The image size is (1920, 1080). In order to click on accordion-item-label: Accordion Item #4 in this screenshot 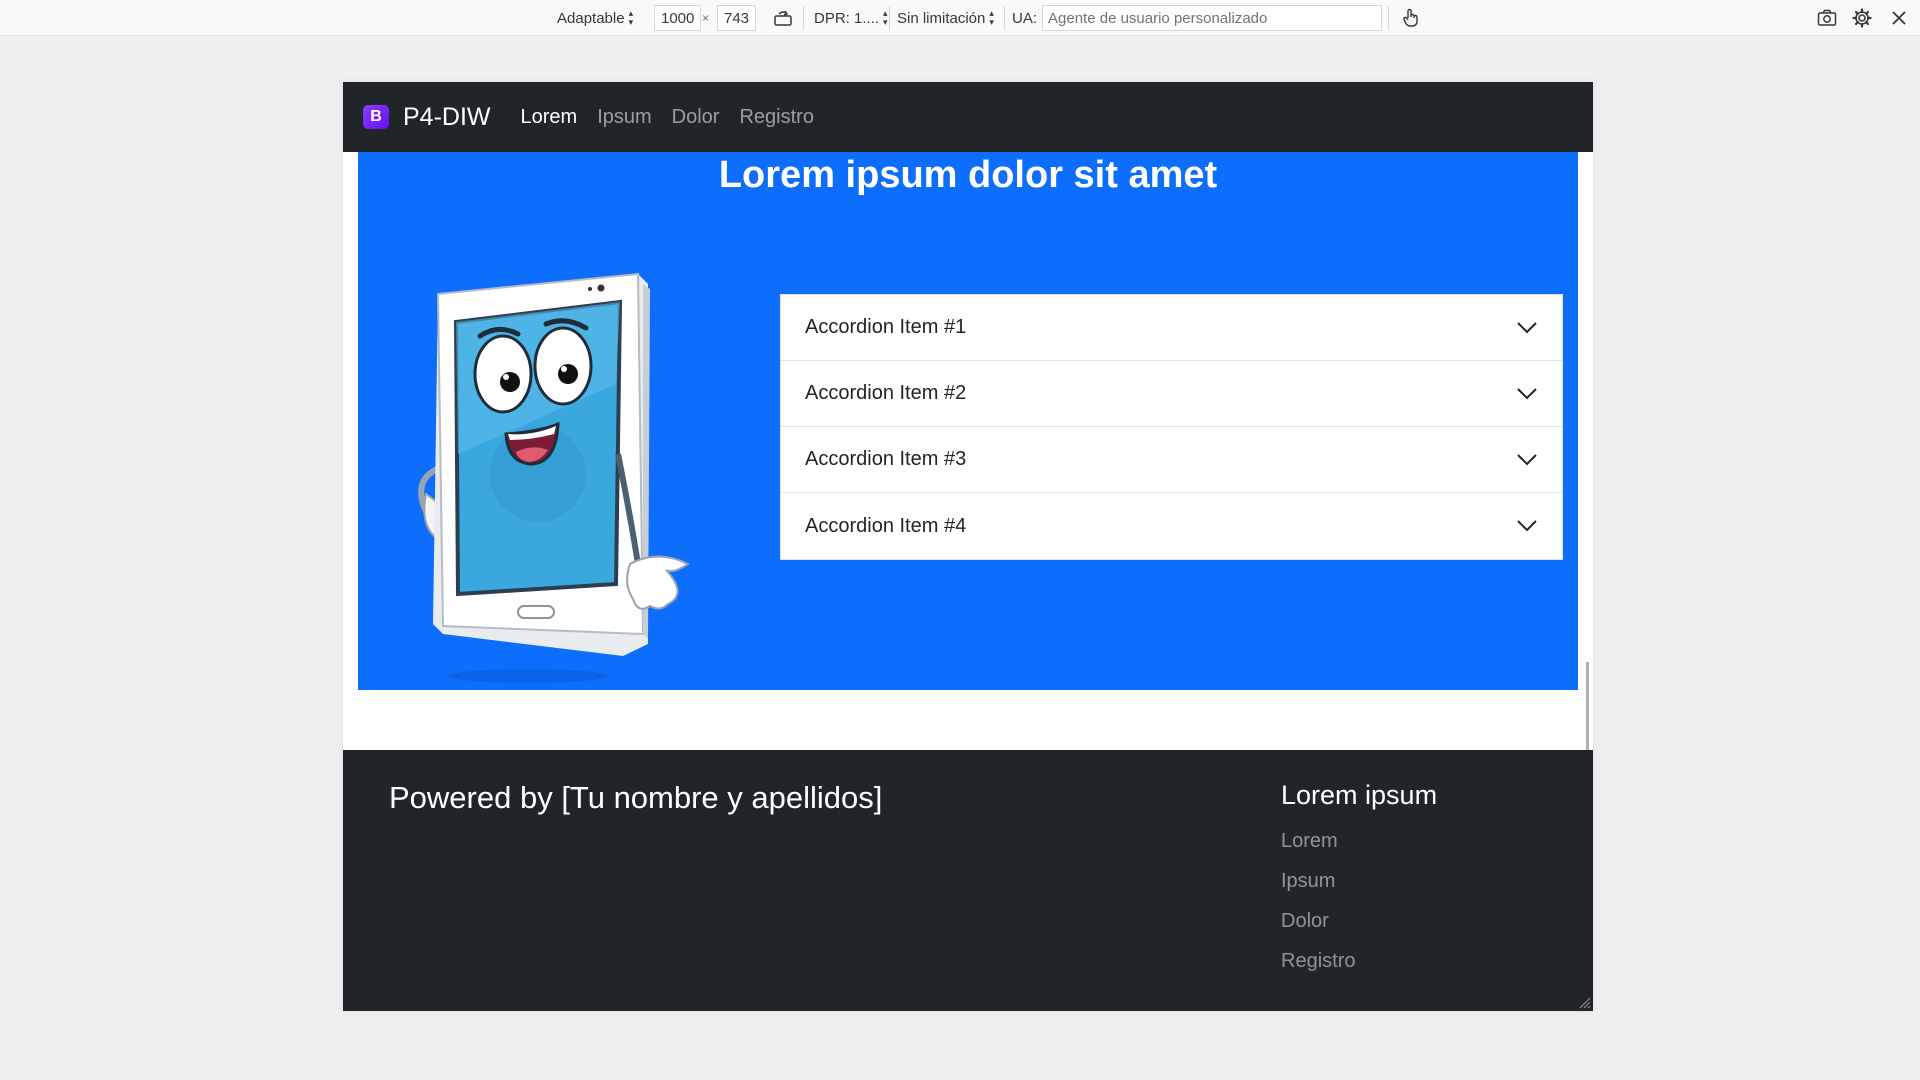, I will do `click(886, 525)`.